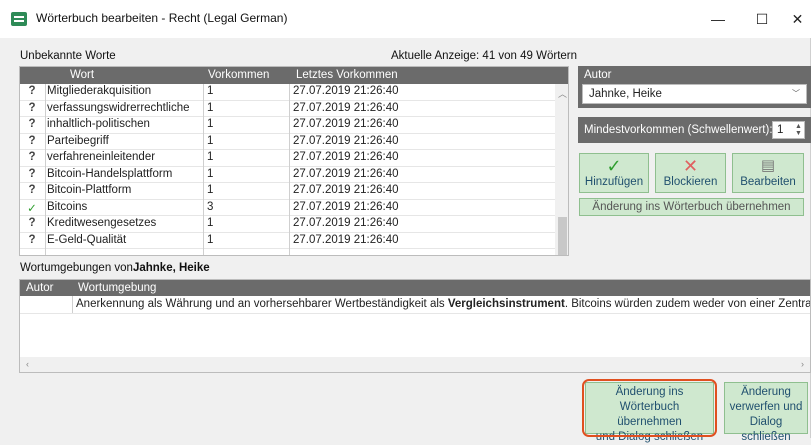 This screenshot has height=445, width=811. Describe the element at coordinates (796, 93) in the screenshot. I see `chevron-down-icon: ﹀` at that location.